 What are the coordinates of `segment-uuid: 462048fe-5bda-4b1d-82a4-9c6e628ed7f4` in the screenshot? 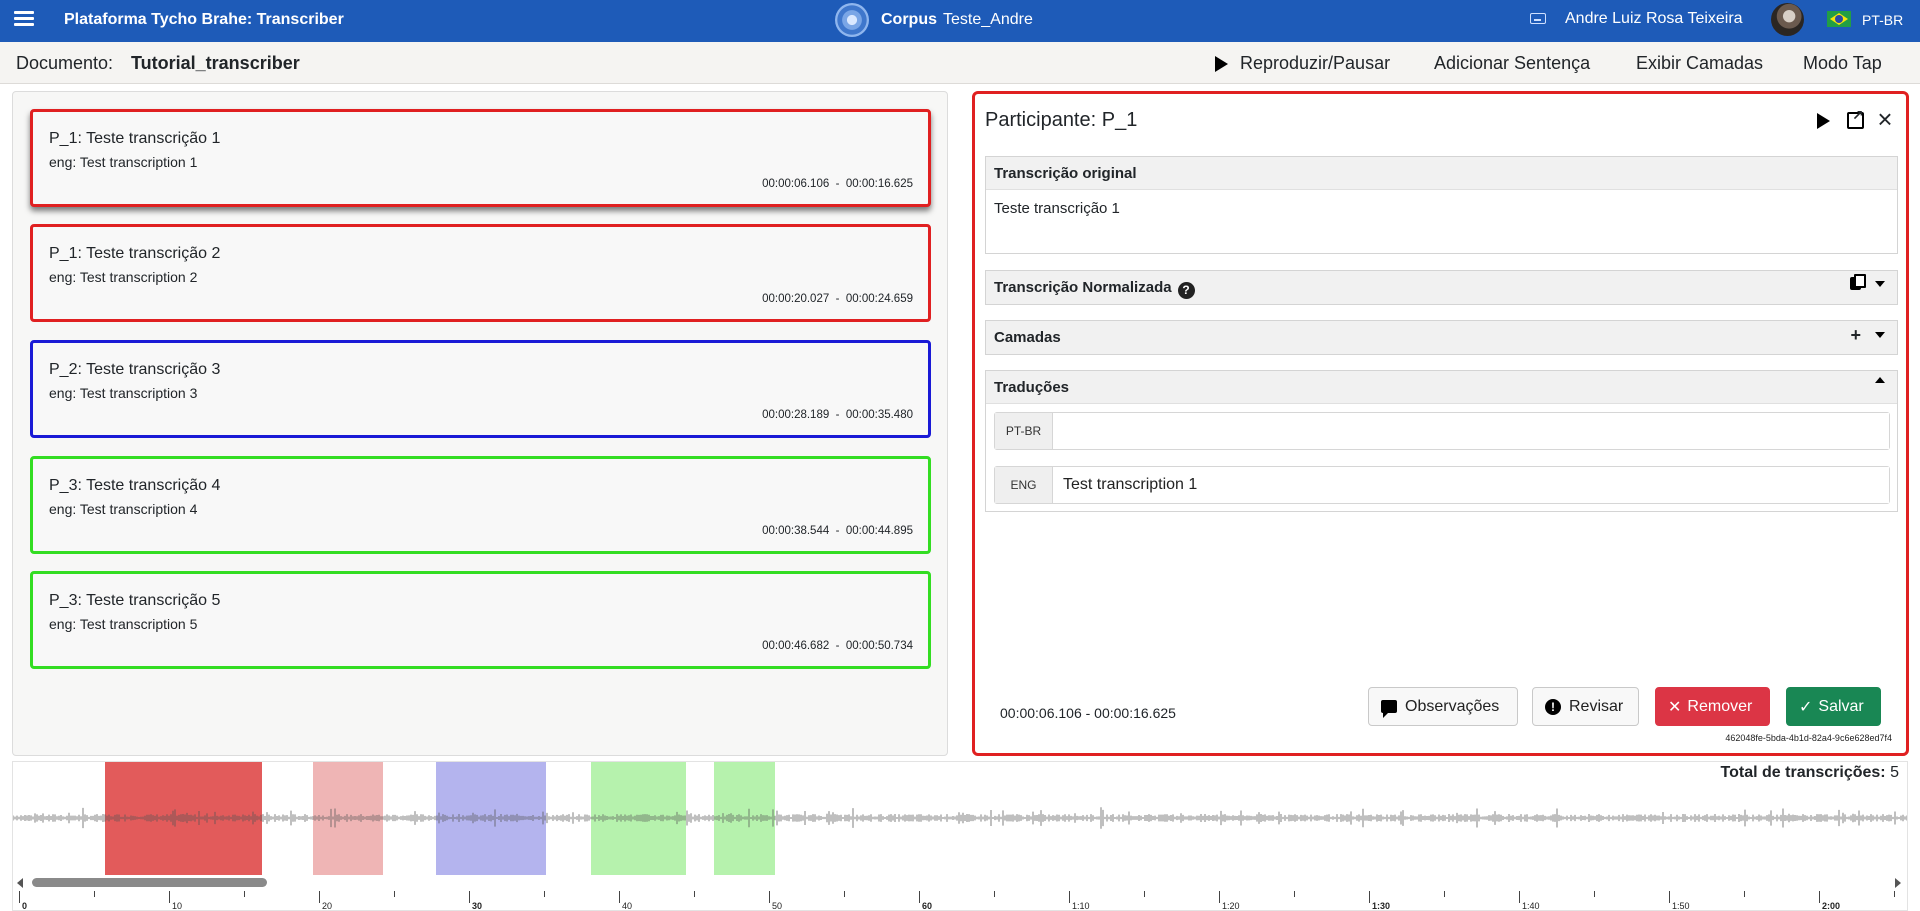 It's located at (1808, 738).